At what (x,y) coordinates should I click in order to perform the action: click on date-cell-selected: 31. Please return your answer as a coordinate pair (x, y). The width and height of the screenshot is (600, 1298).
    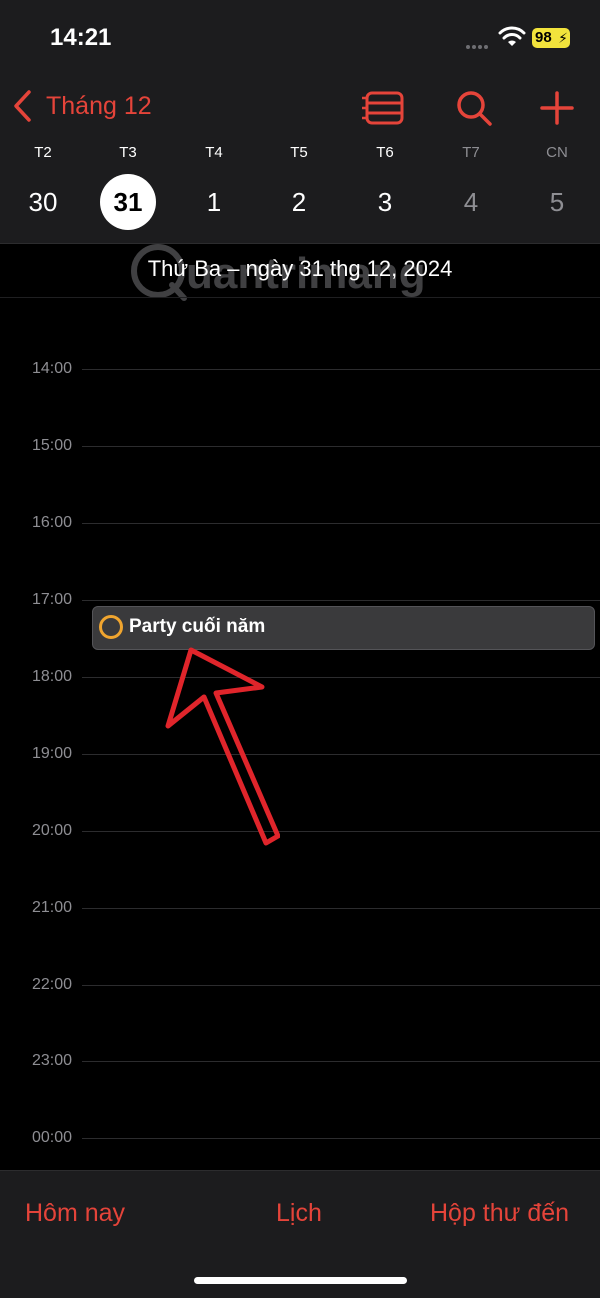
    Looking at the image, I should click on (128, 202).